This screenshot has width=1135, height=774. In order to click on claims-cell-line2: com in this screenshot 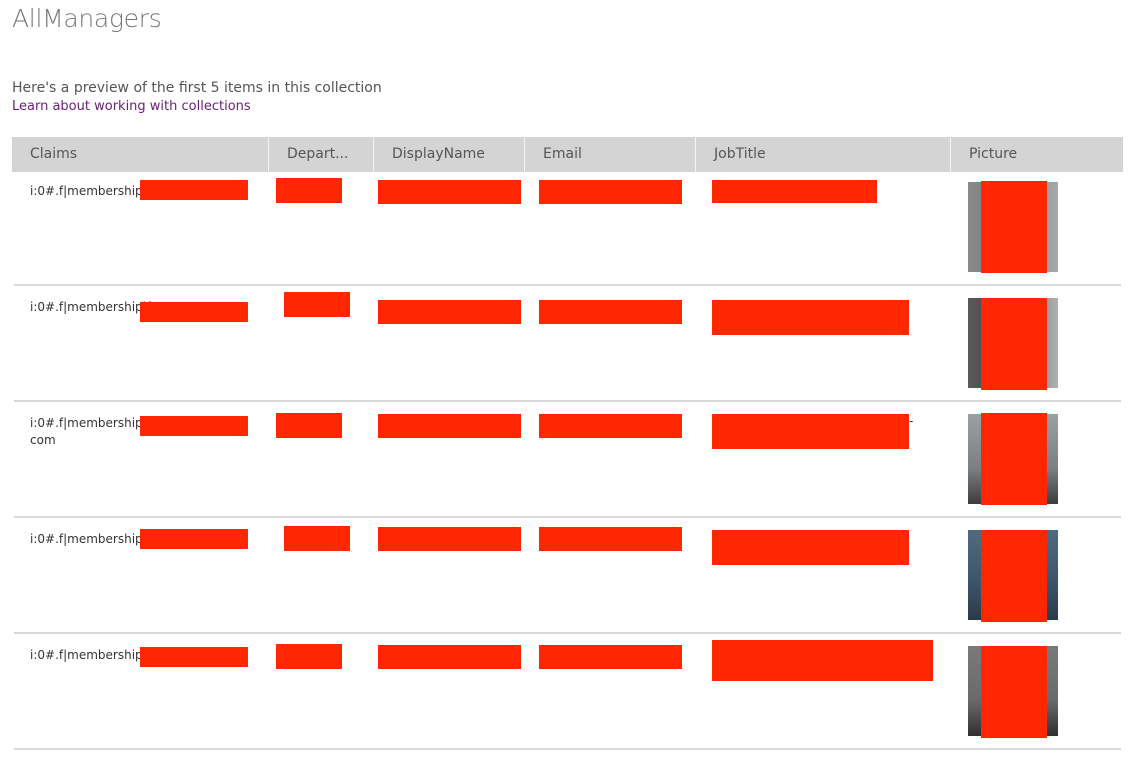, I will do `click(43, 440)`.